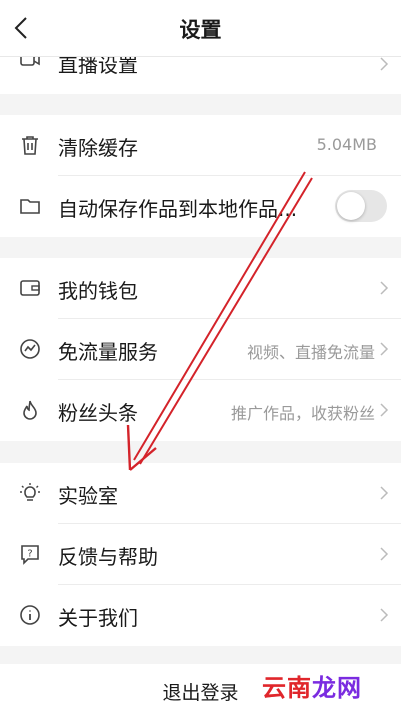 This screenshot has height=713, width=401. Describe the element at coordinates (200, 288) in the screenshot. I see `settings-row-wallet: 我的钱包` at that location.